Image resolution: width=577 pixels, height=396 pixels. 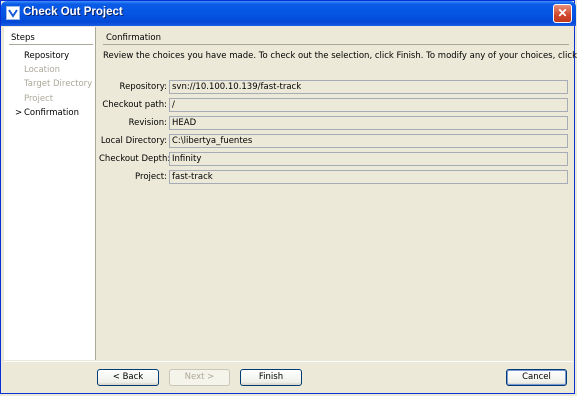 What do you see at coordinates (73, 12) in the screenshot?
I see `window-title: Check Out Project` at bounding box center [73, 12].